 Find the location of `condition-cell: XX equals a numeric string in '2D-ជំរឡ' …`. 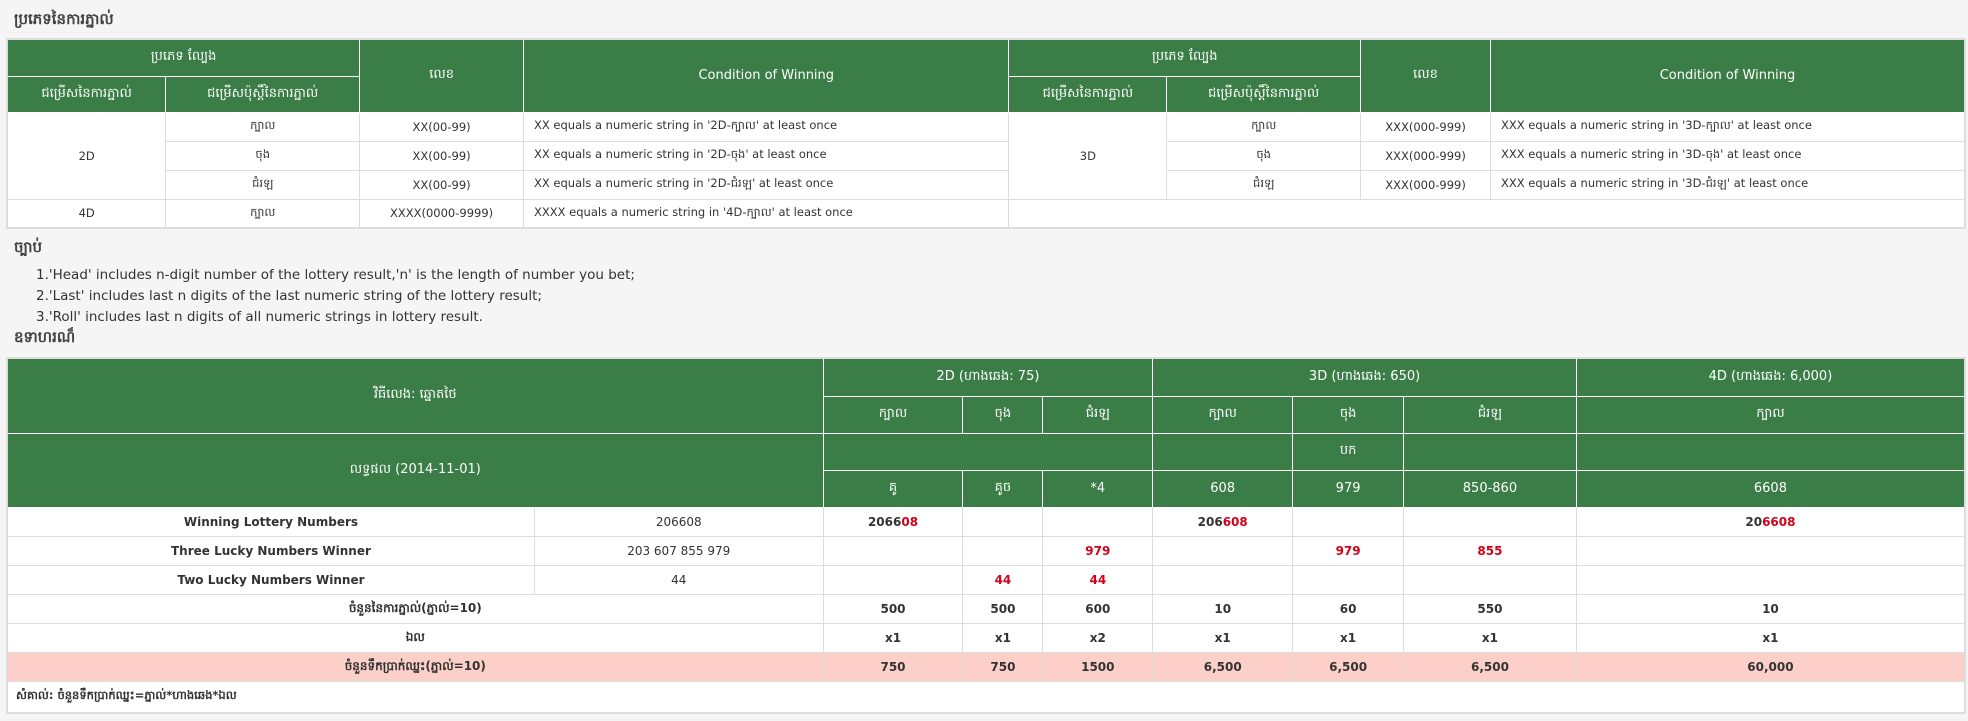

condition-cell: XX equals a numeric string in '2D-ជំរឡ' … is located at coordinates (766, 184).